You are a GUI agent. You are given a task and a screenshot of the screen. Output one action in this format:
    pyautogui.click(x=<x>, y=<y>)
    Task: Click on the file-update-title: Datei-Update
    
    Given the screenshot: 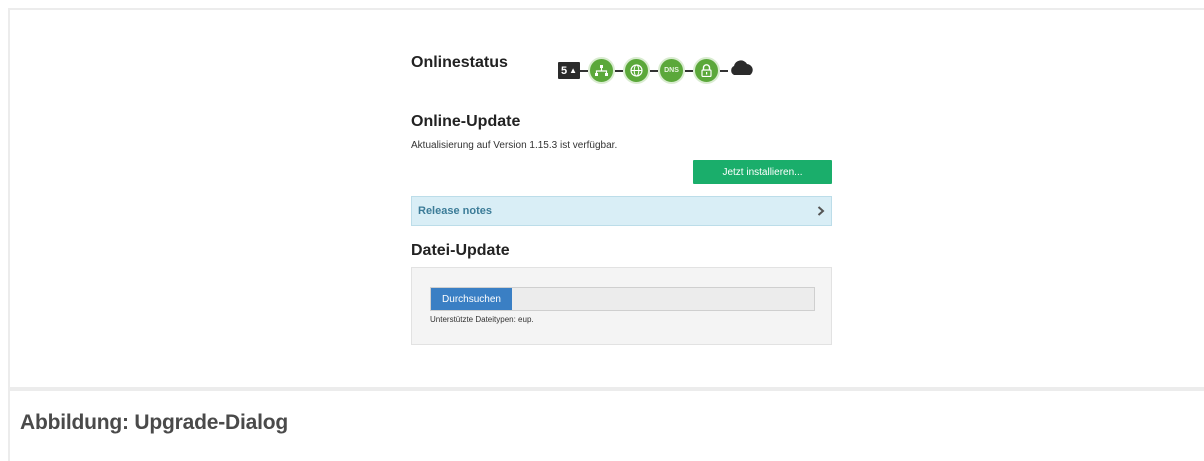 What is the action you would take?
    pyautogui.click(x=460, y=250)
    